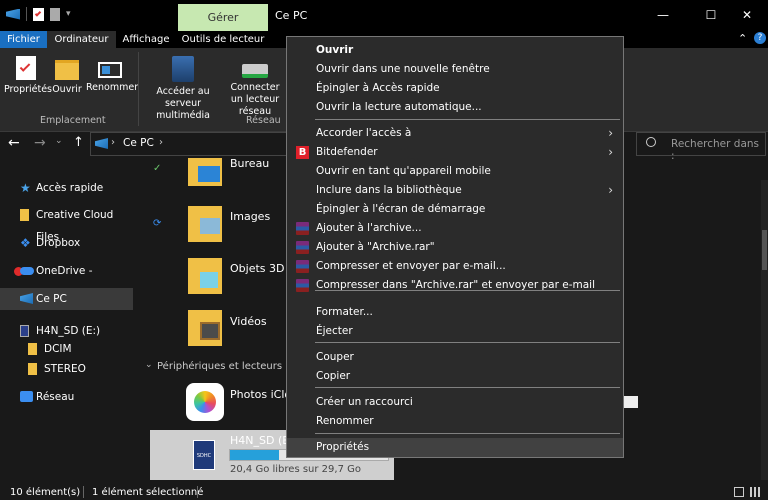  I want to click on forward-arrow-icon: →, so click(40, 143).